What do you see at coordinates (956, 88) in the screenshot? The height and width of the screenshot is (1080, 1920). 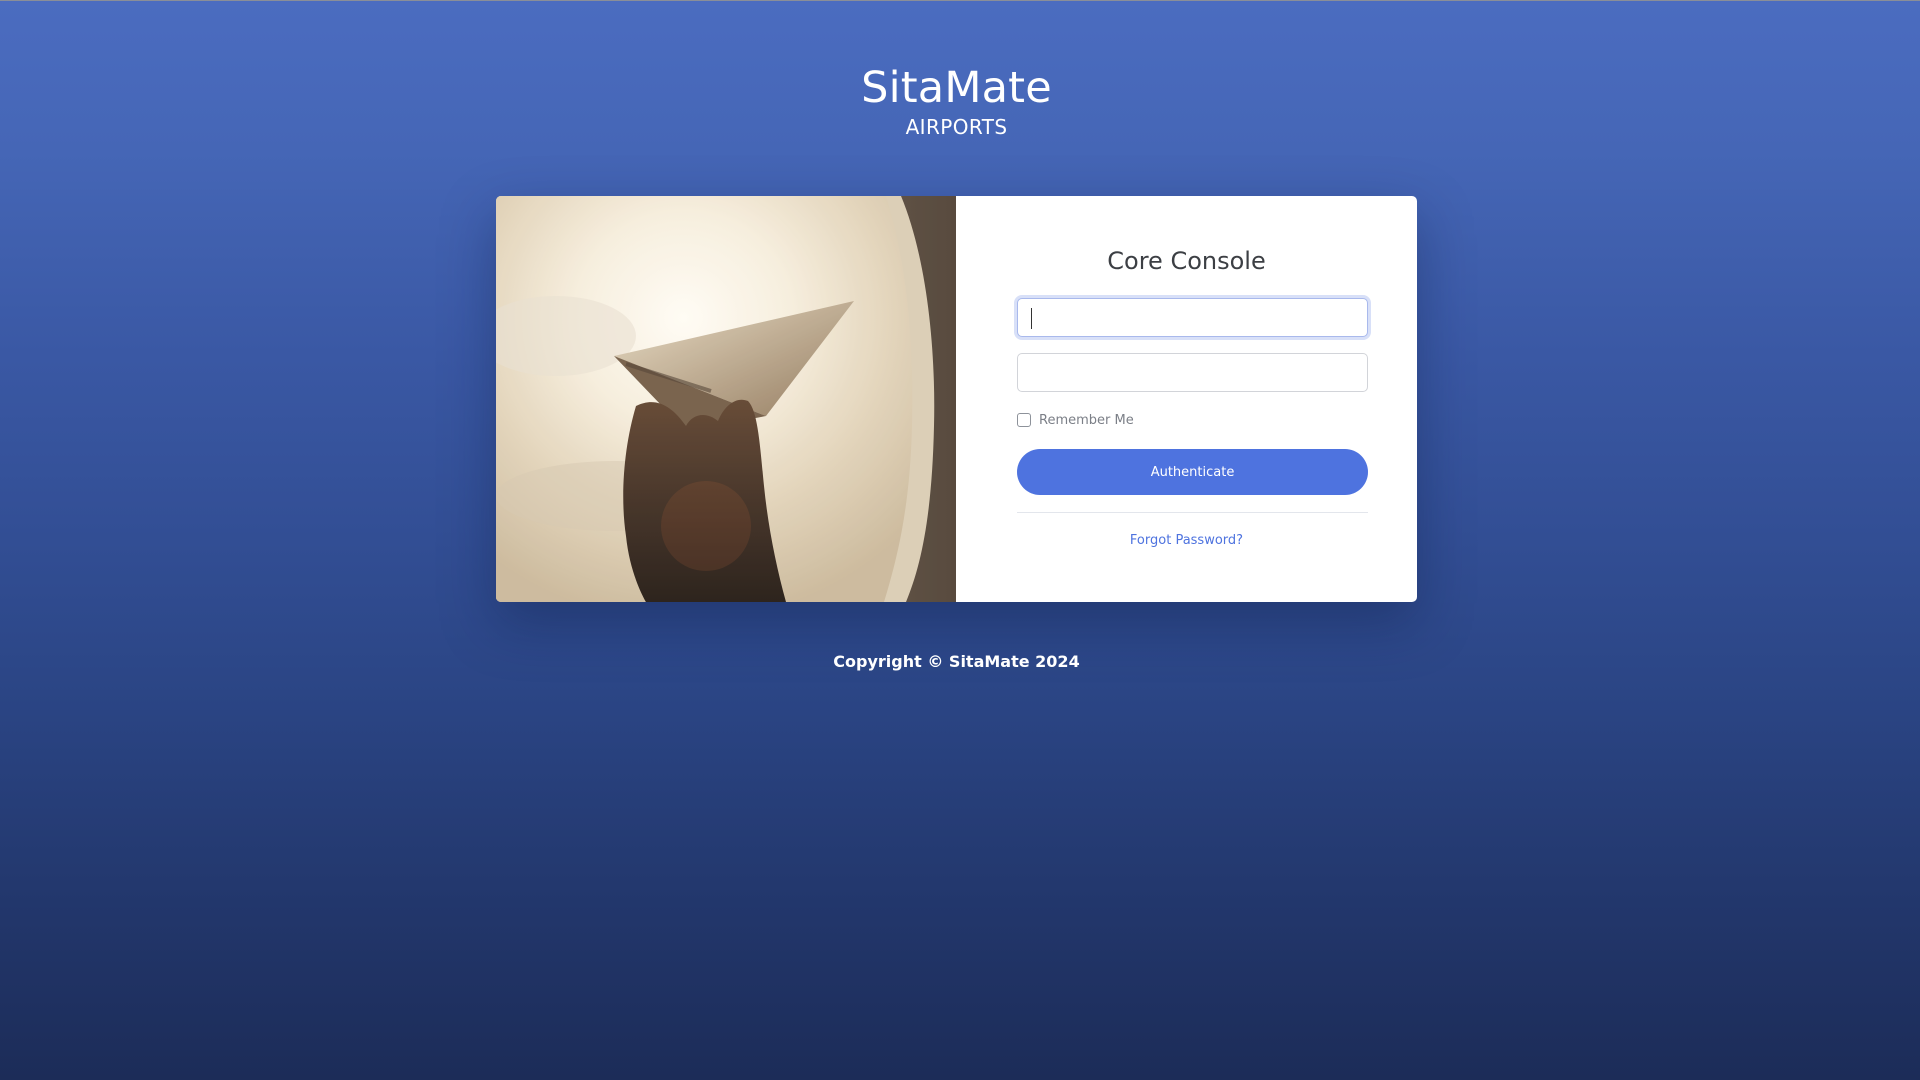 I see `brand-title: SitaMate` at bounding box center [956, 88].